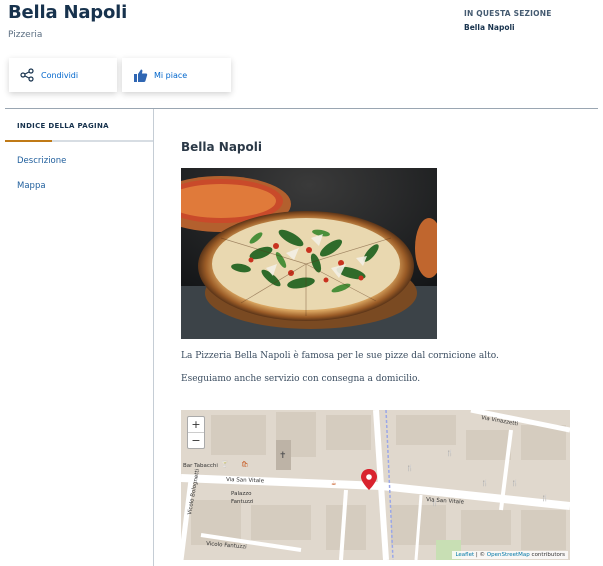 This screenshot has width=603, height=566. I want to click on attribution-contributors: contributors, so click(547, 555).